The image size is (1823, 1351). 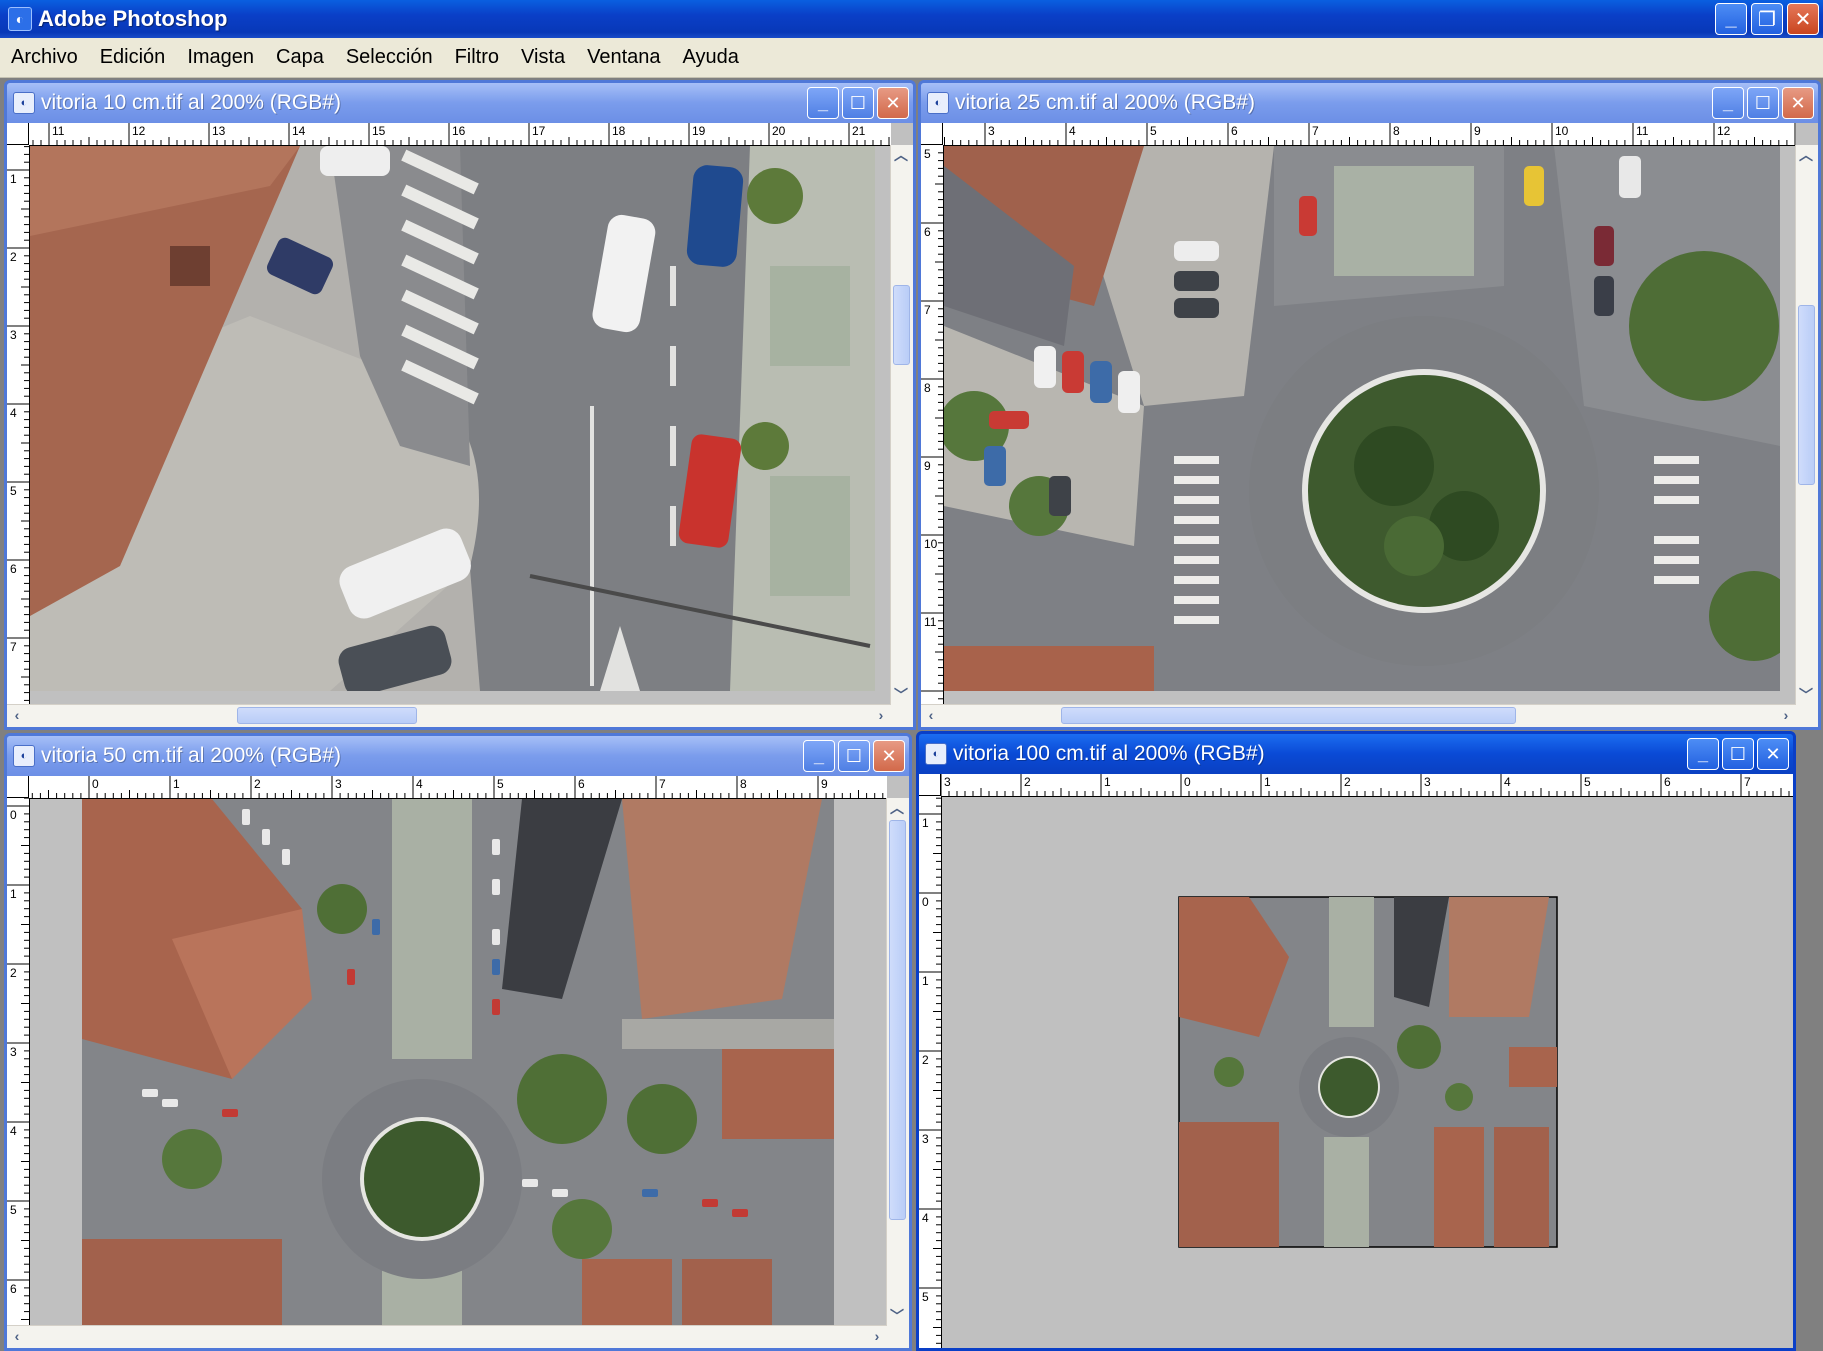 I want to click on menu-imagen: Imagen, so click(x=220, y=57).